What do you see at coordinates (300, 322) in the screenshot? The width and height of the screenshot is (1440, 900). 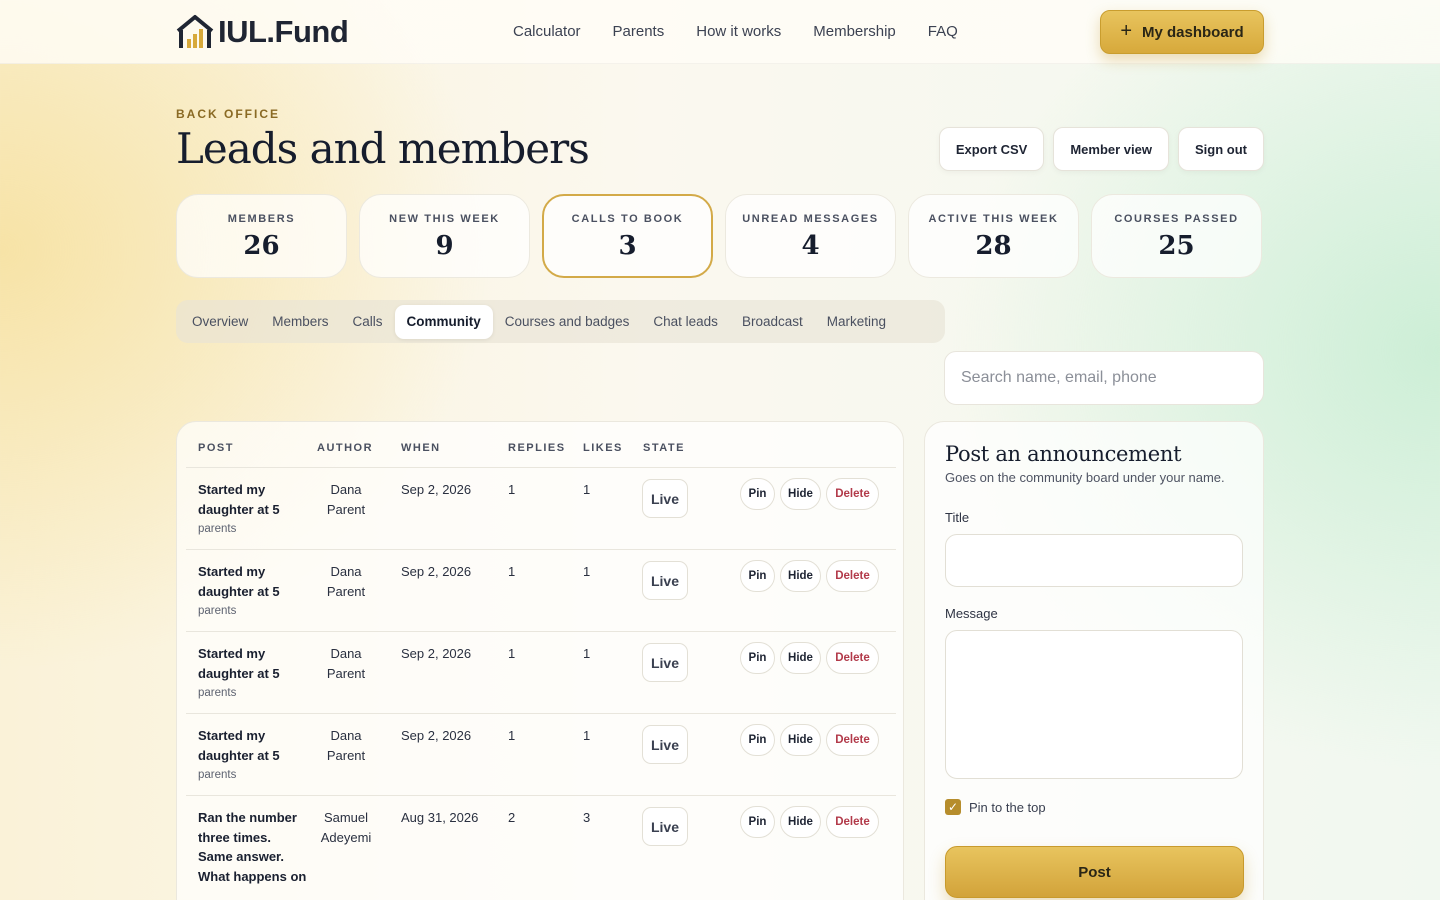 I see `tab-members: Members` at bounding box center [300, 322].